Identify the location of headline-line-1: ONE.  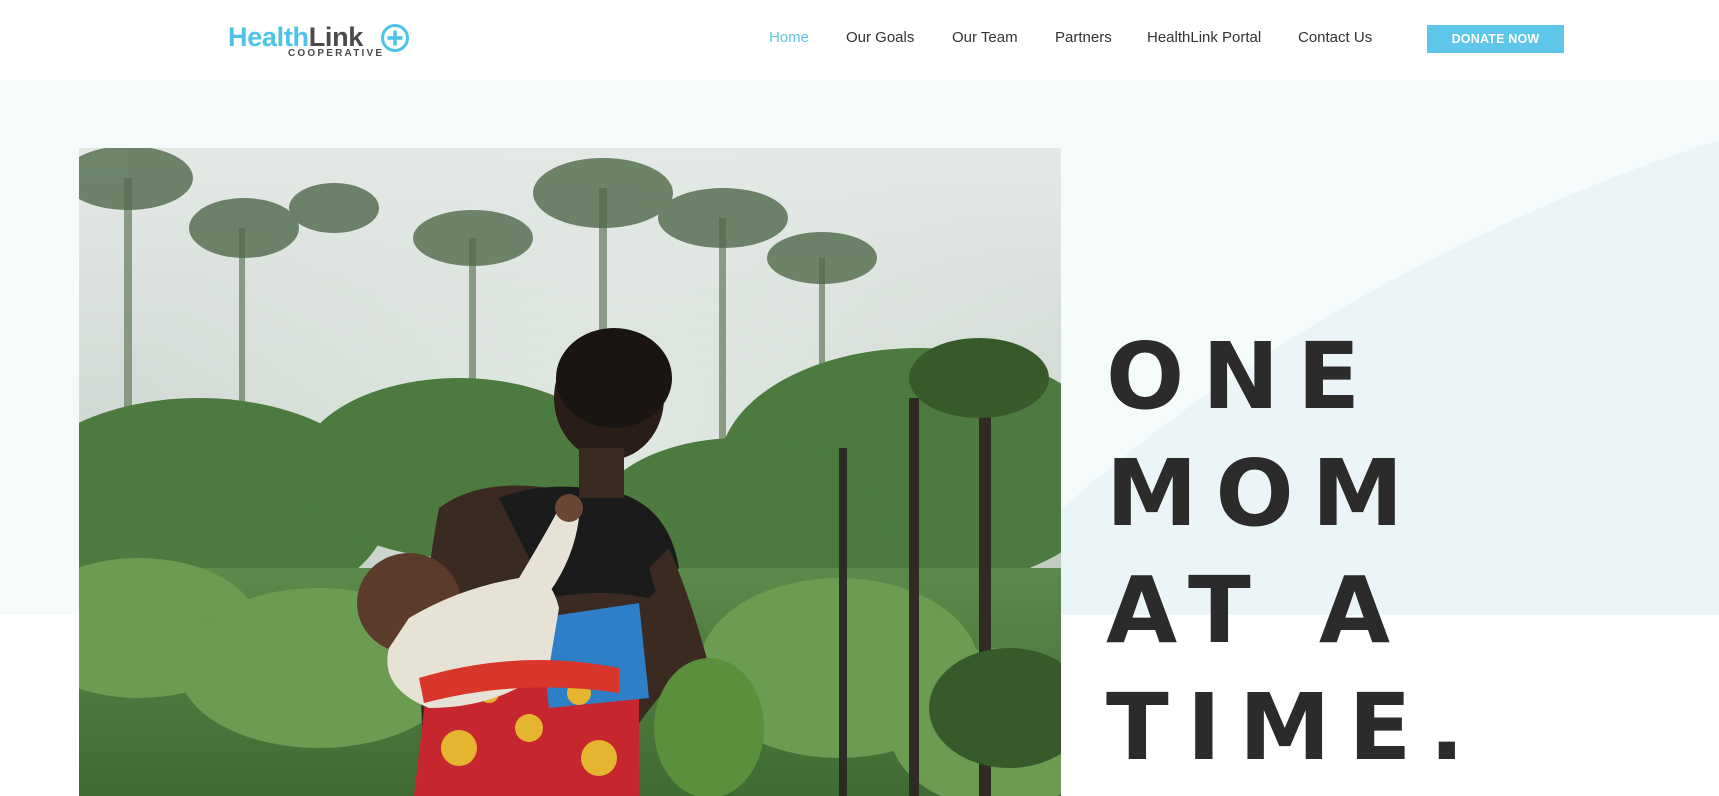
(1242, 376).